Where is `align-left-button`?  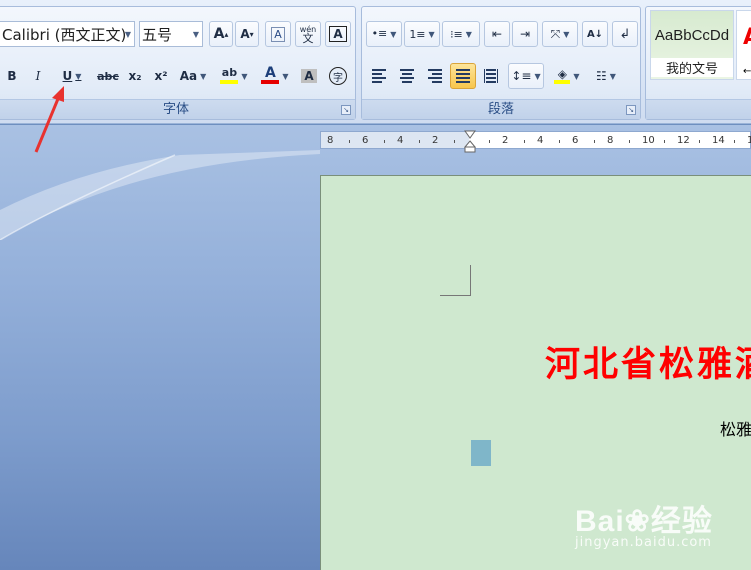
align-left-button is located at coordinates (379, 76).